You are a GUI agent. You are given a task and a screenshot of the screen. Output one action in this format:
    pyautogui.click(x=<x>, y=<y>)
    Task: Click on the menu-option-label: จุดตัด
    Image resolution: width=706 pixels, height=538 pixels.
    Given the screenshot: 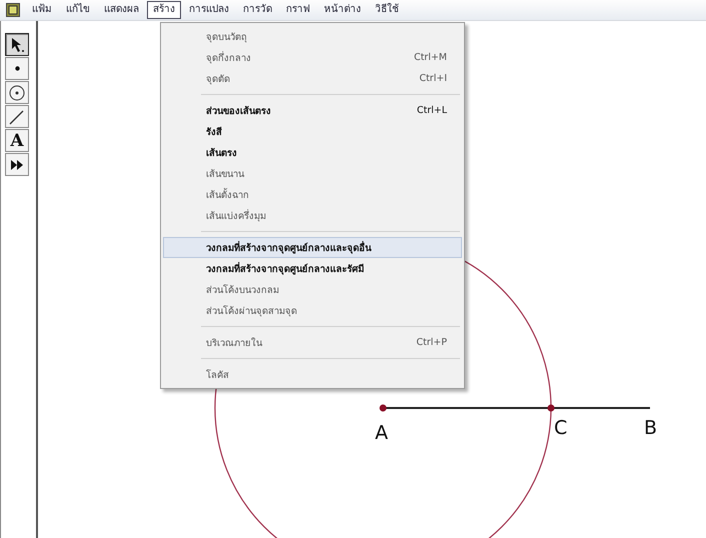 What is the action you would take?
    pyautogui.click(x=218, y=79)
    